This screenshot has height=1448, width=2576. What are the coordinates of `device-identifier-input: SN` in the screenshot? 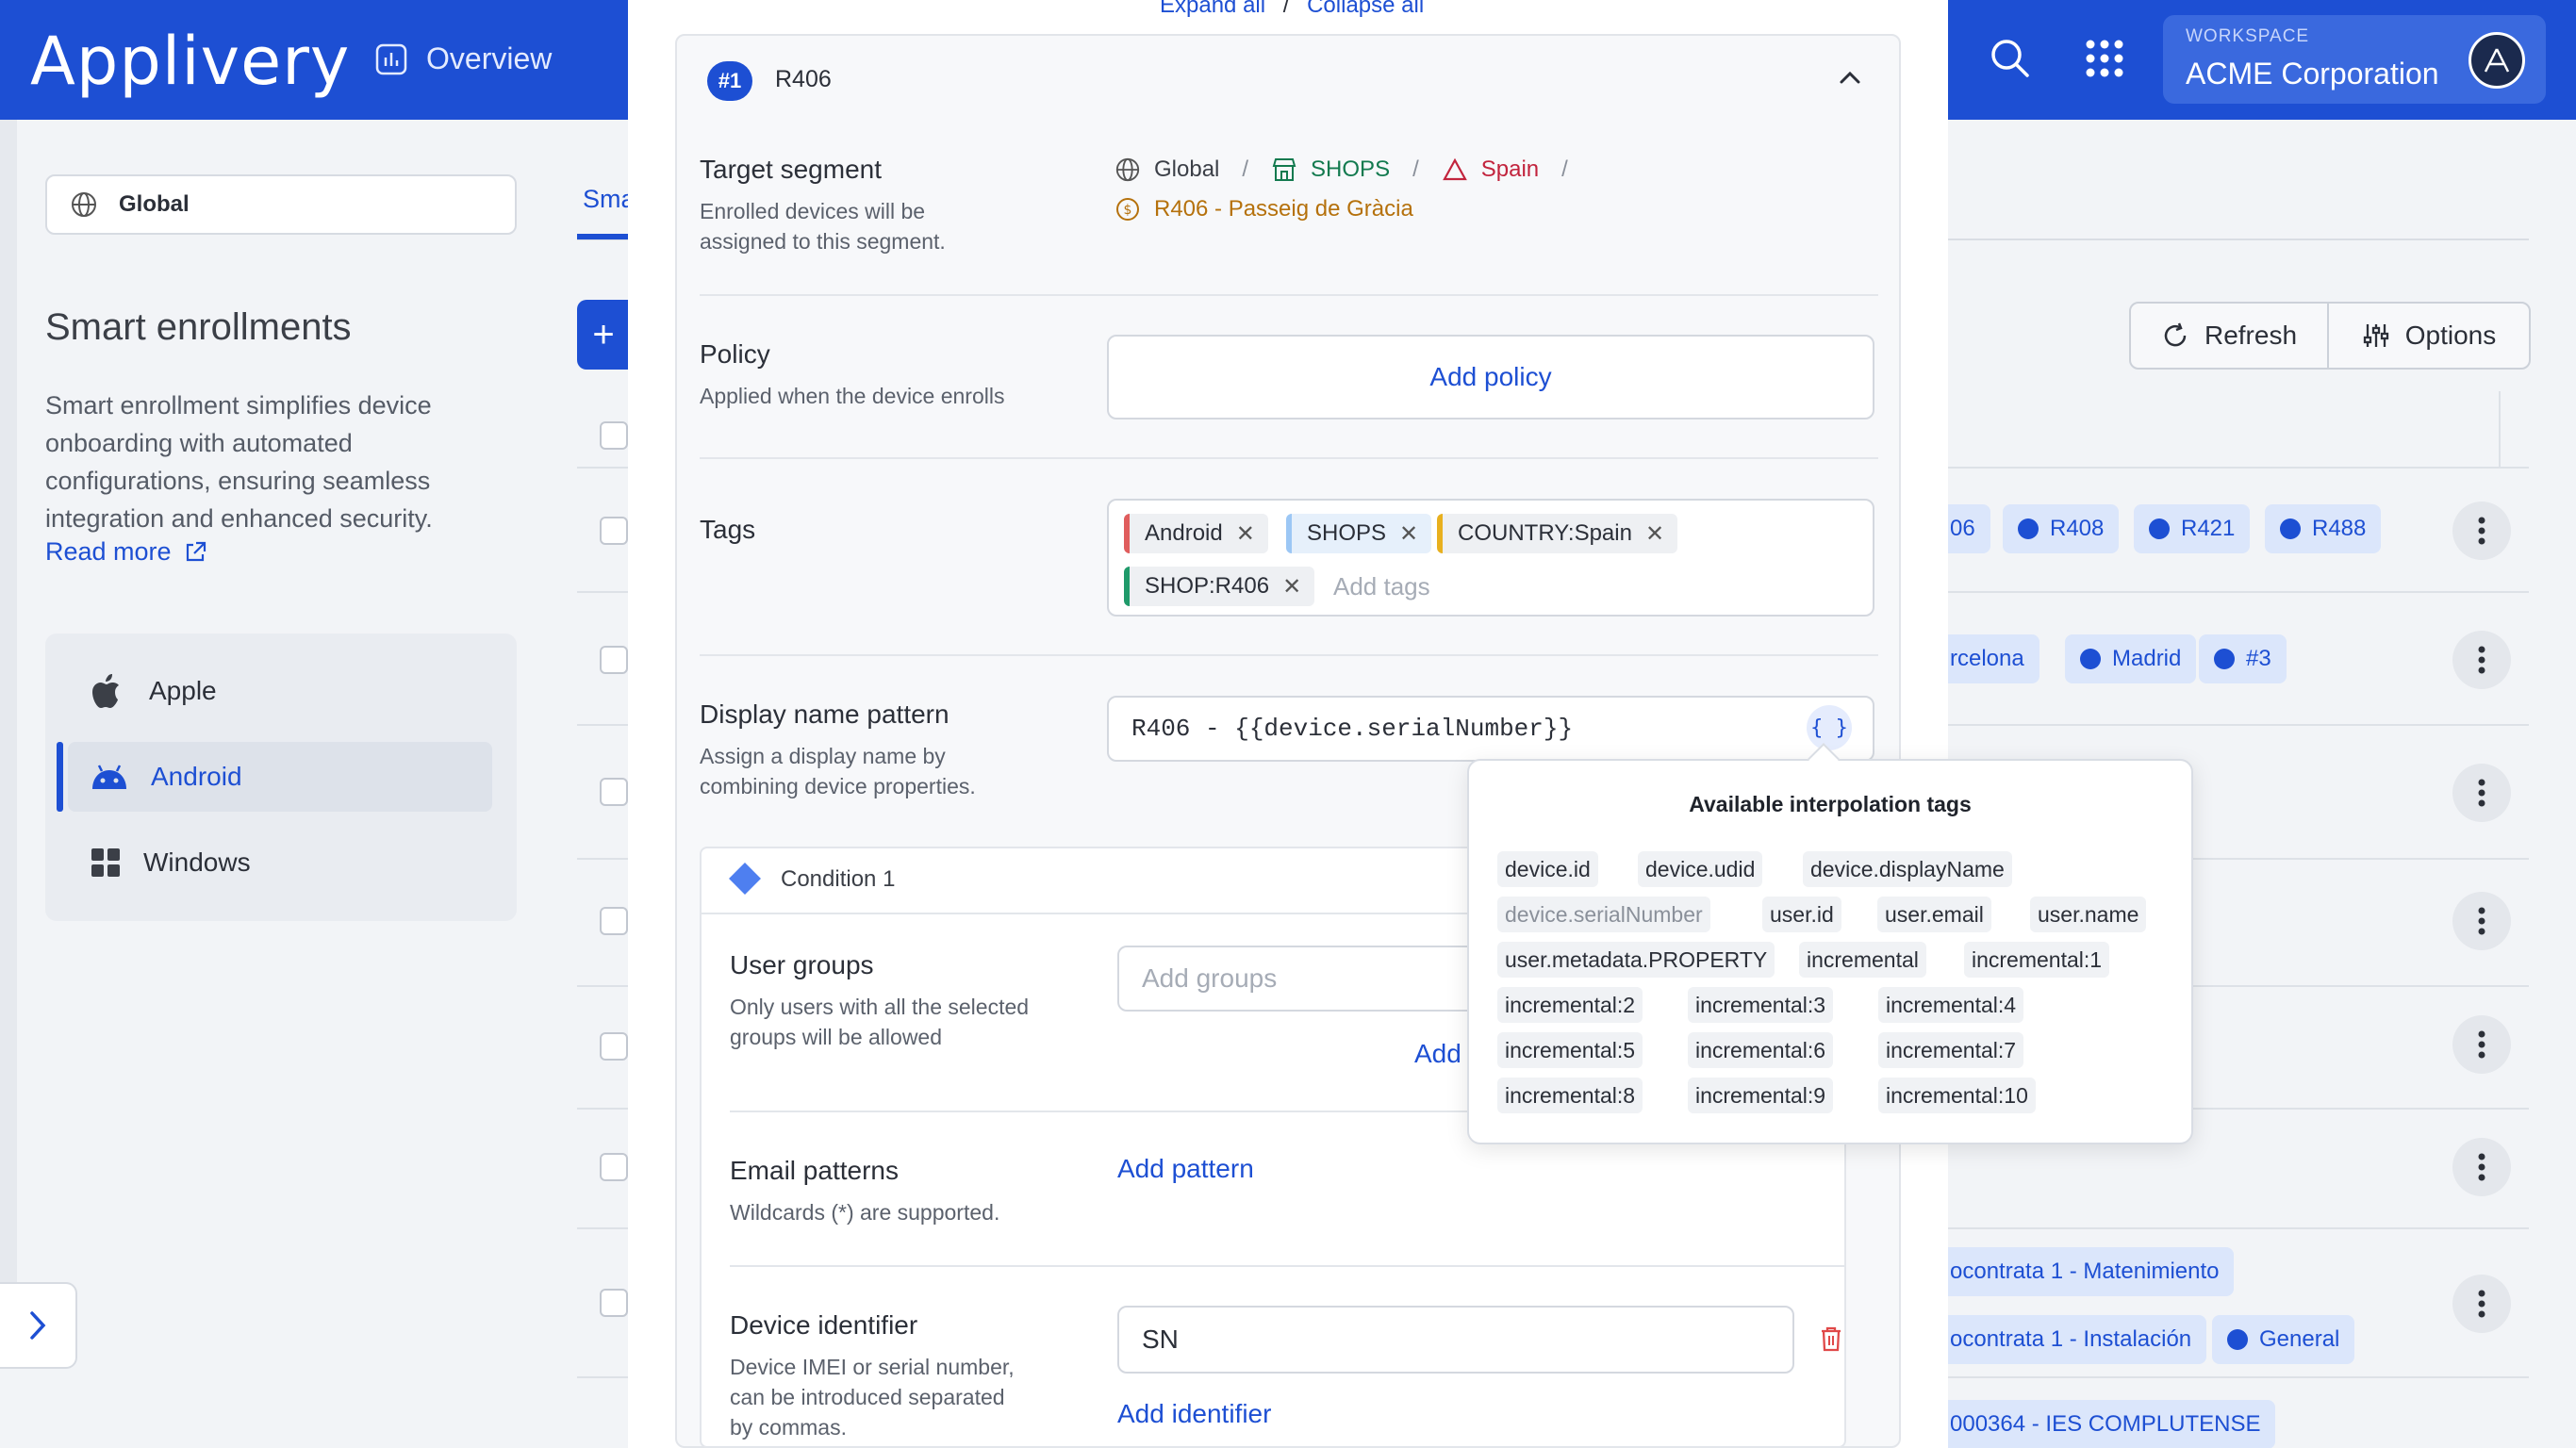 It's located at (1455, 1340).